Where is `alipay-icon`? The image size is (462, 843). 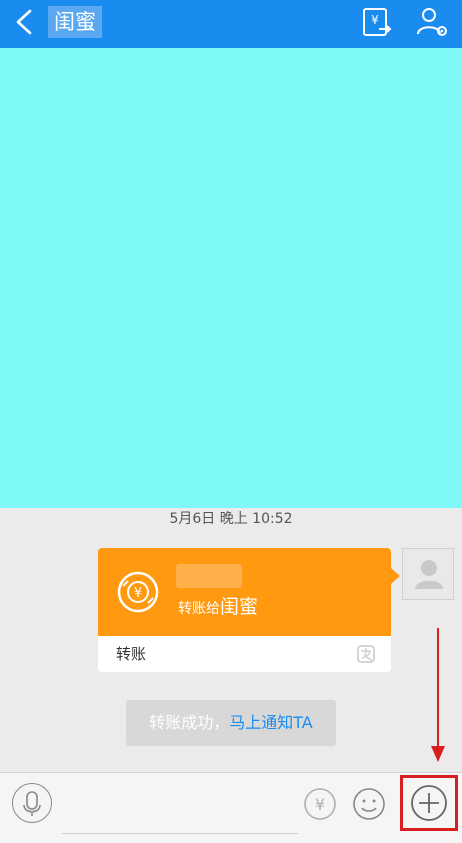 alipay-icon is located at coordinates (366, 654).